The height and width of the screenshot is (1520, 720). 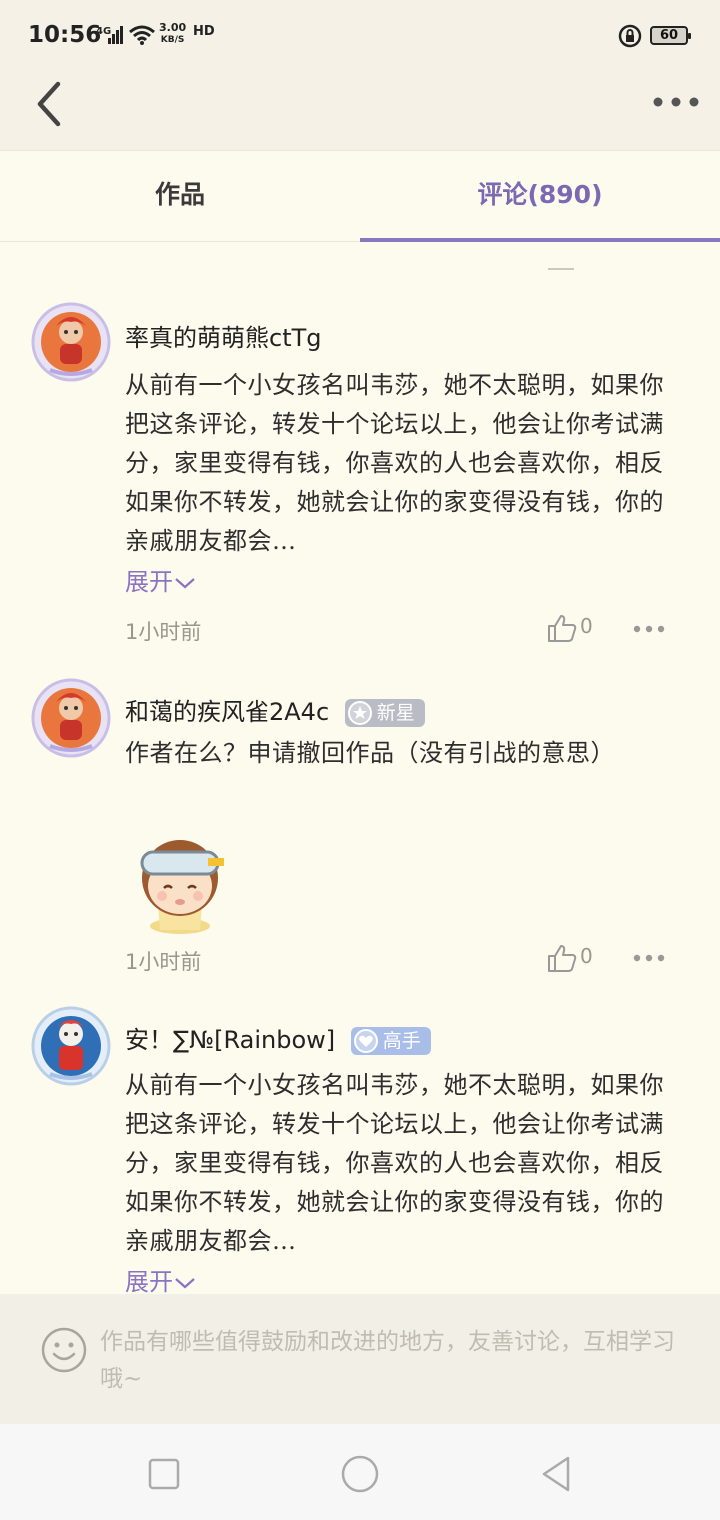 I want to click on comment-input: 作品有哪些值得鼓励和改进的地方，友善讨论，互相学习哦~, so click(x=395, y=1361).